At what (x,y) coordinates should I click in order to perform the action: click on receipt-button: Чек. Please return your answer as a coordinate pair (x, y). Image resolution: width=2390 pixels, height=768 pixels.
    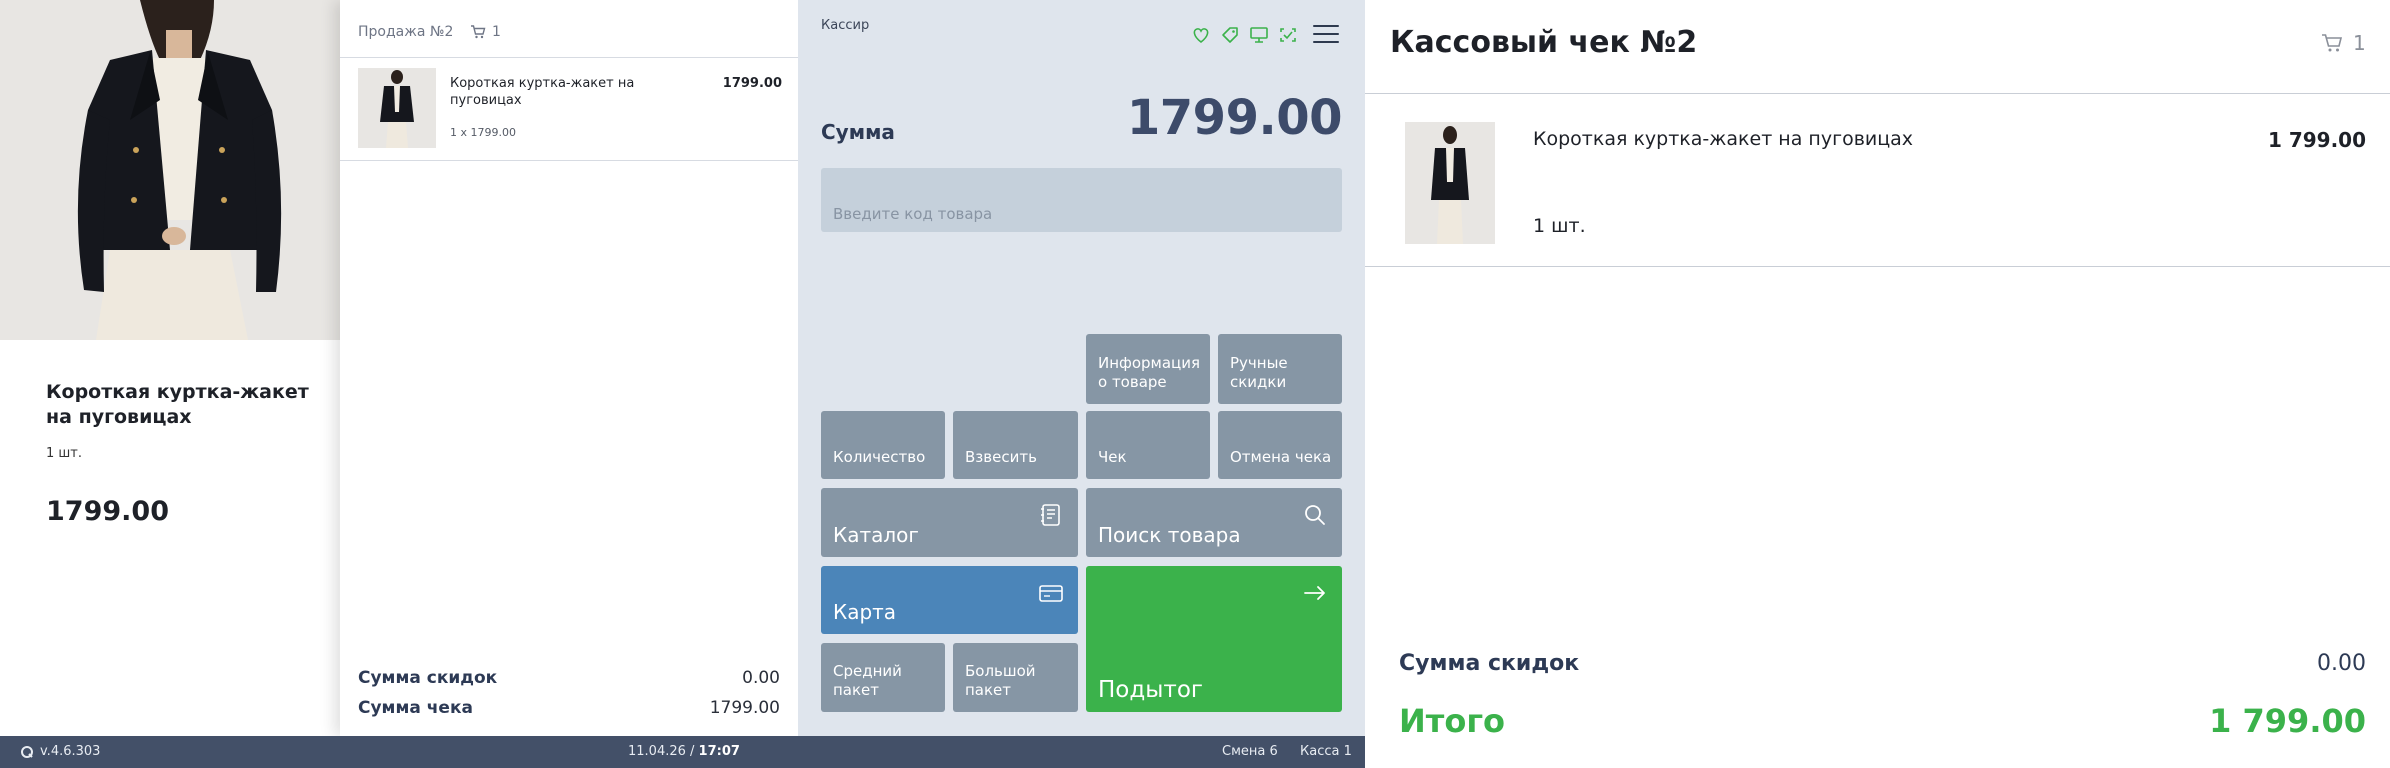
    Looking at the image, I should click on (1148, 445).